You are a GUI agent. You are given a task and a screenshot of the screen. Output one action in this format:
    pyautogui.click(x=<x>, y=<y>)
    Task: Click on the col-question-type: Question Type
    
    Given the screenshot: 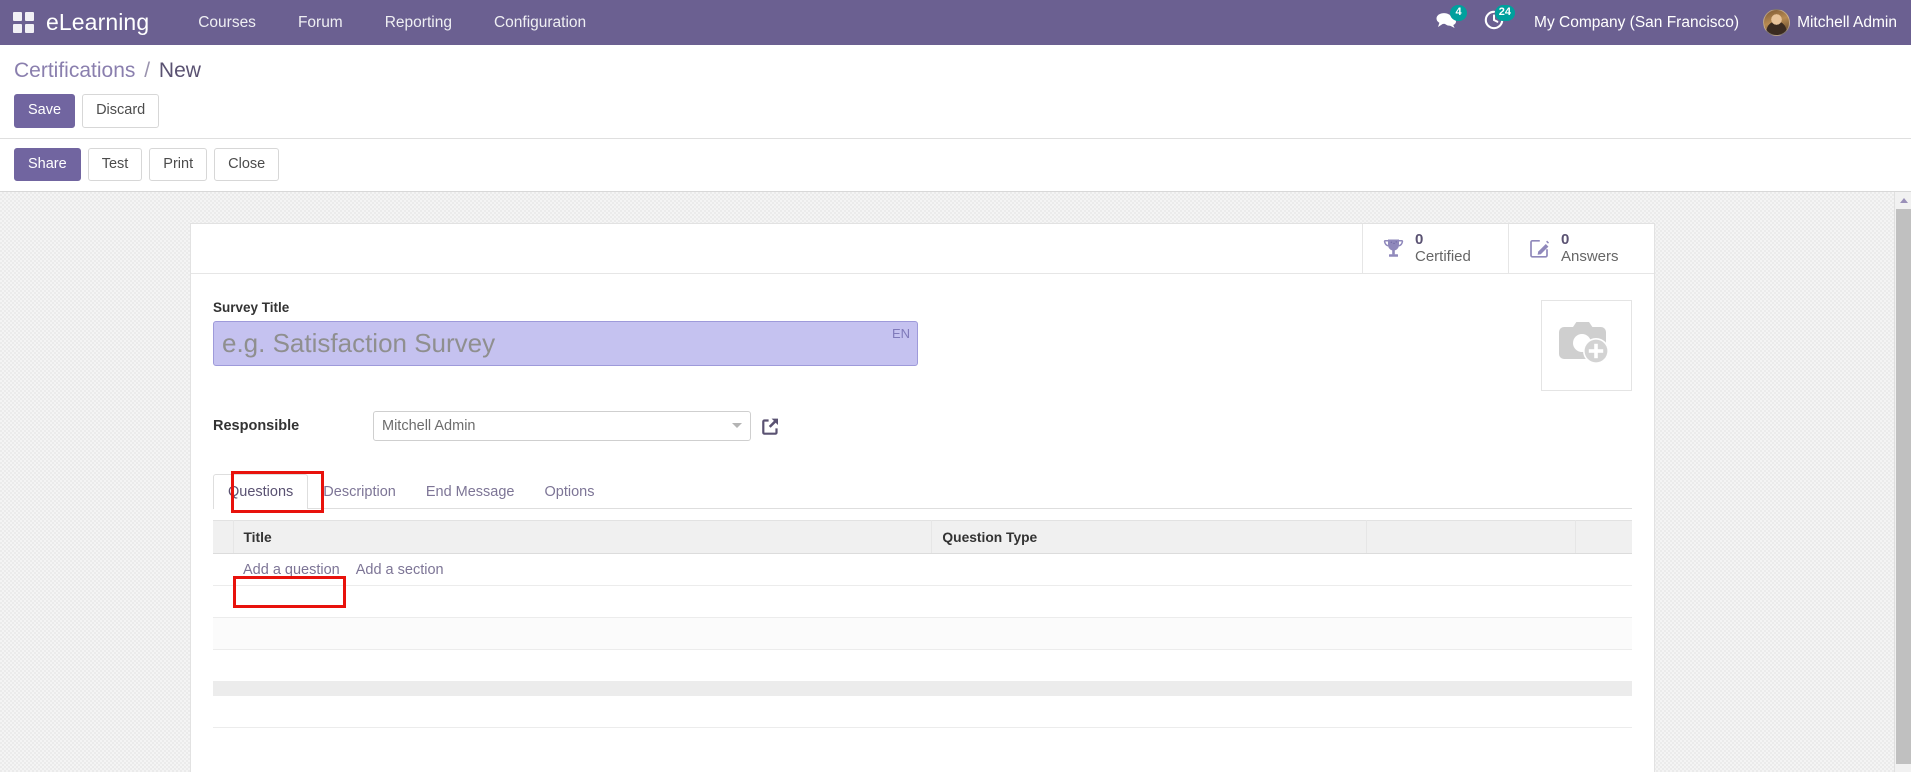 What is the action you would take?
    pyautogui.click(x=1149, y=537)
    